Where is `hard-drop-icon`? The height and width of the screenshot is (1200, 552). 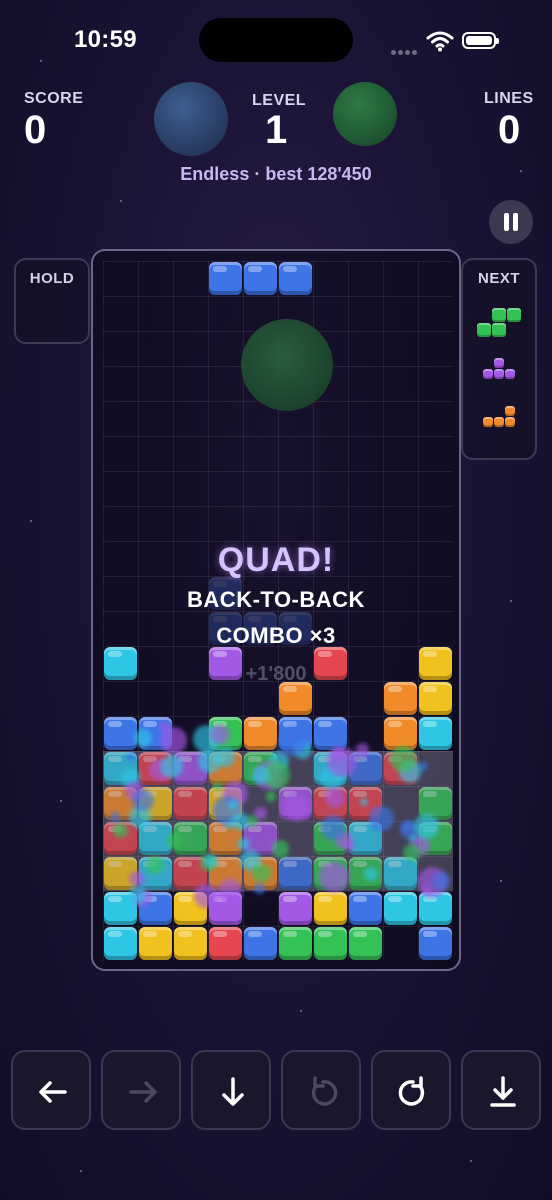
hard-drop-icon is located at coordinates (503, 1091).